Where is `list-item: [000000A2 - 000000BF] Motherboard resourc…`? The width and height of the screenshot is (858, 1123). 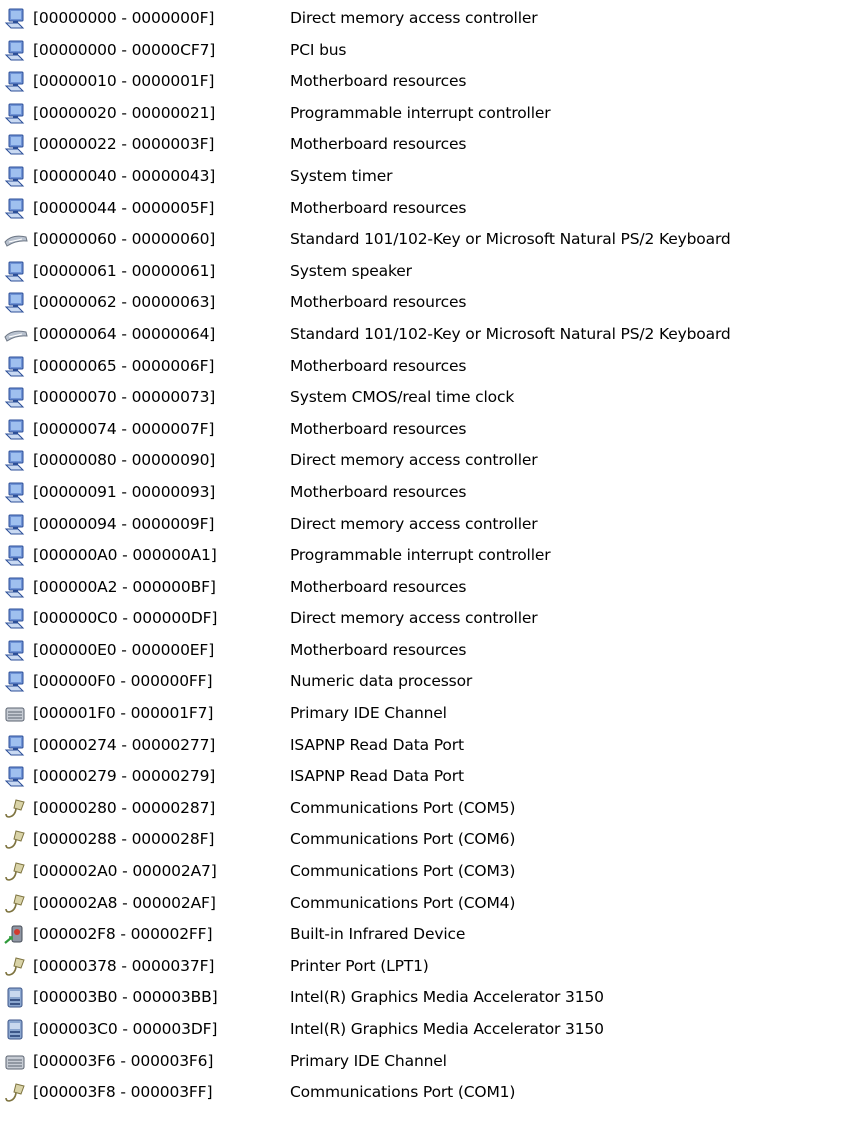
list-item: [000000A2 - 000000BF] Motherboard resourc… is located at coordinates (429, 587).